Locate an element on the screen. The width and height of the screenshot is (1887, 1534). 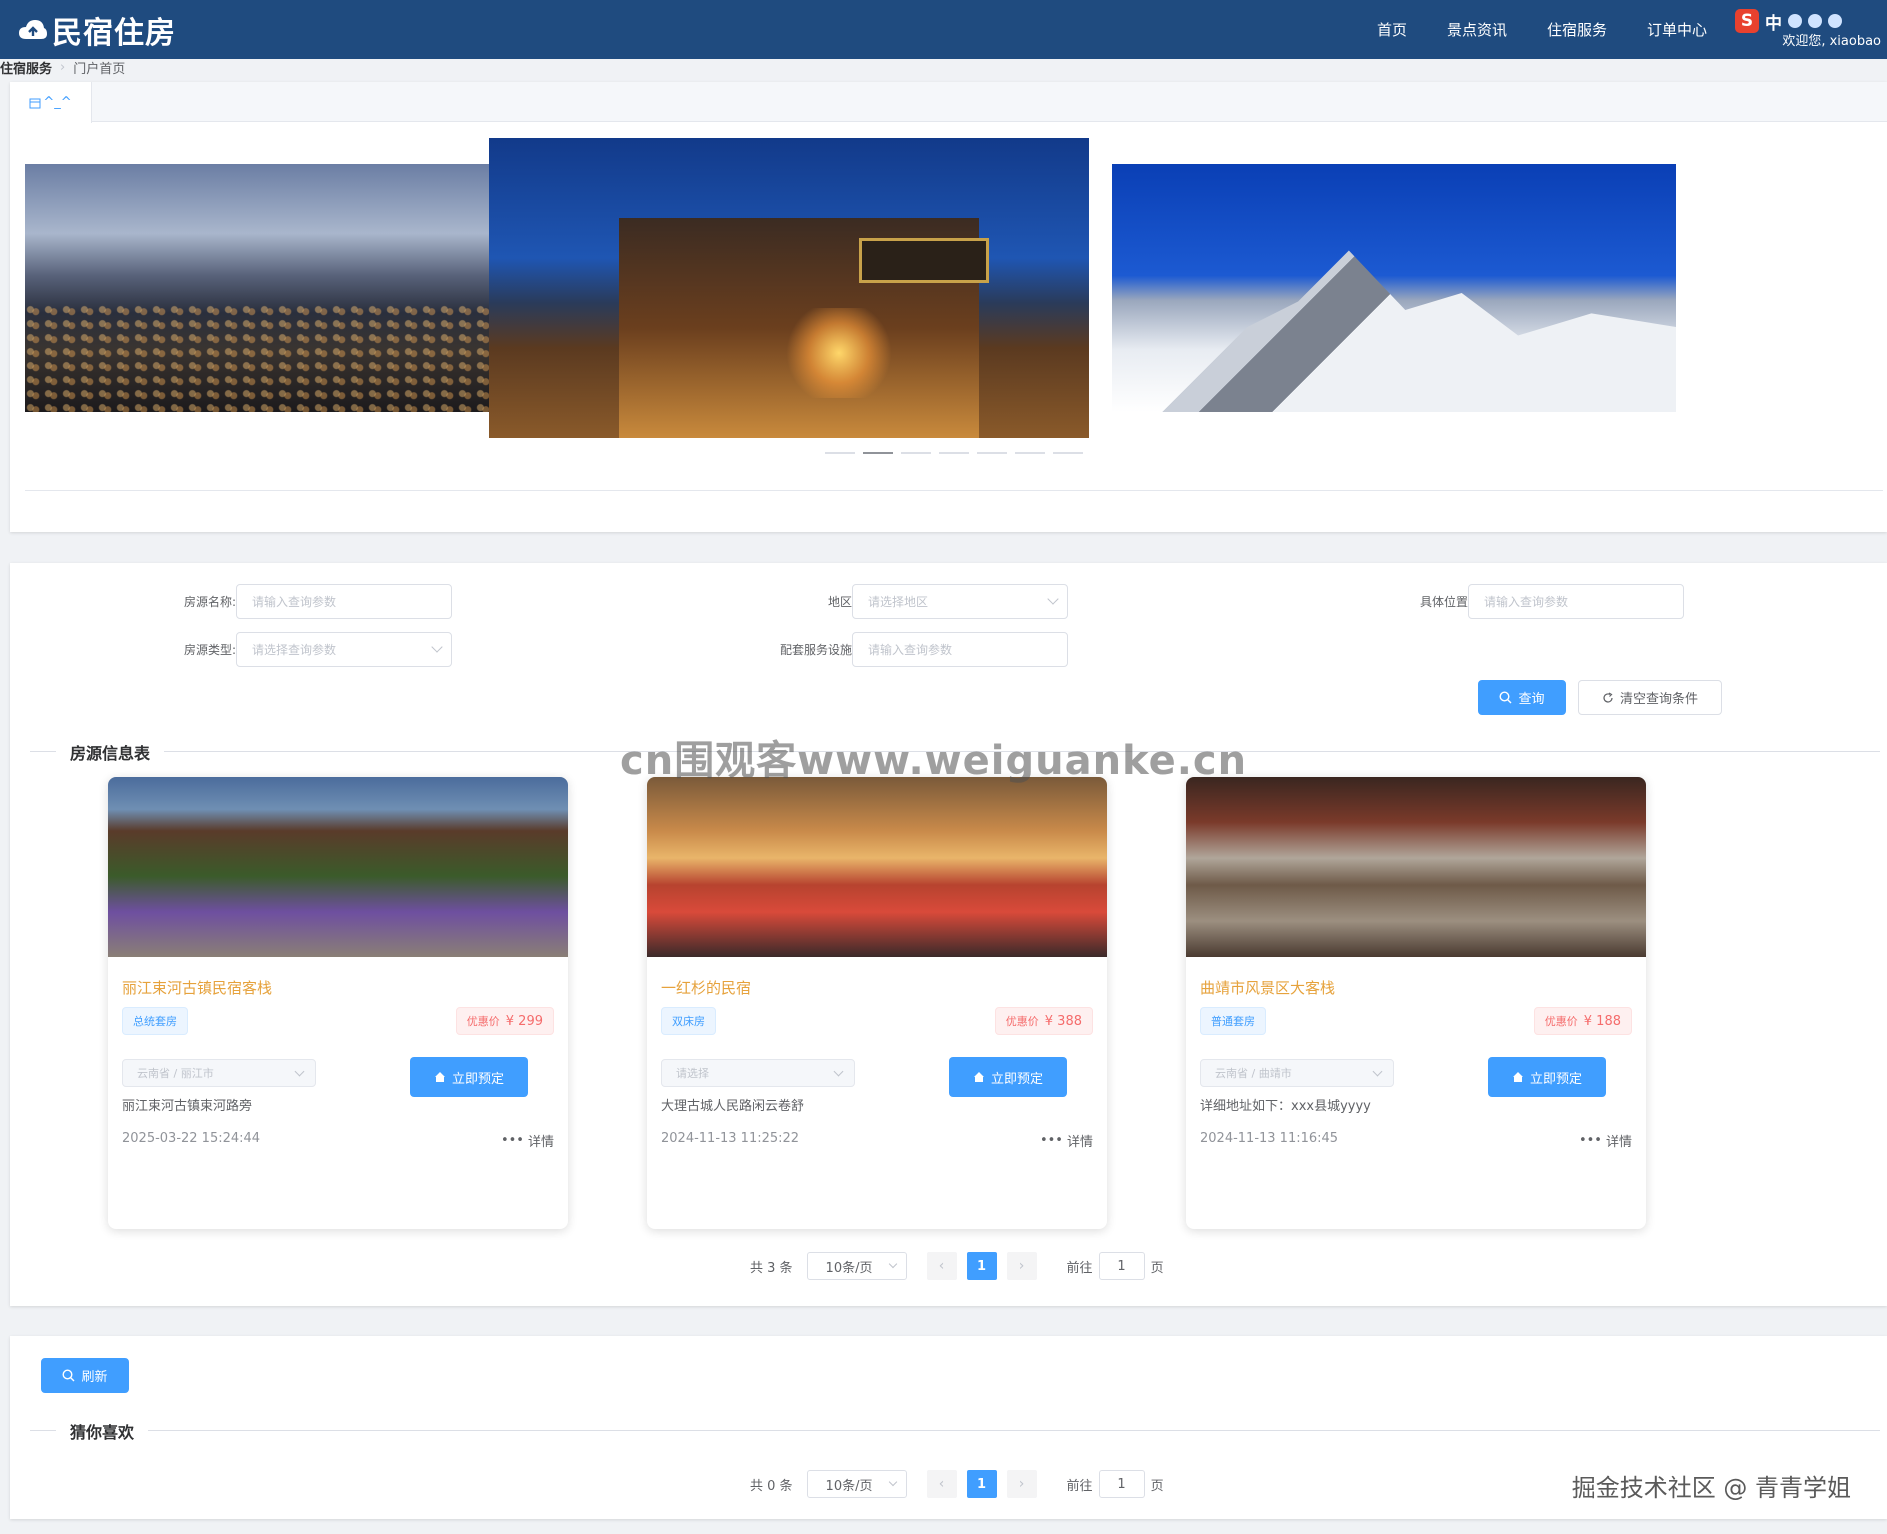
tab-bar: ^_^ is located at coordinates (948, 102).